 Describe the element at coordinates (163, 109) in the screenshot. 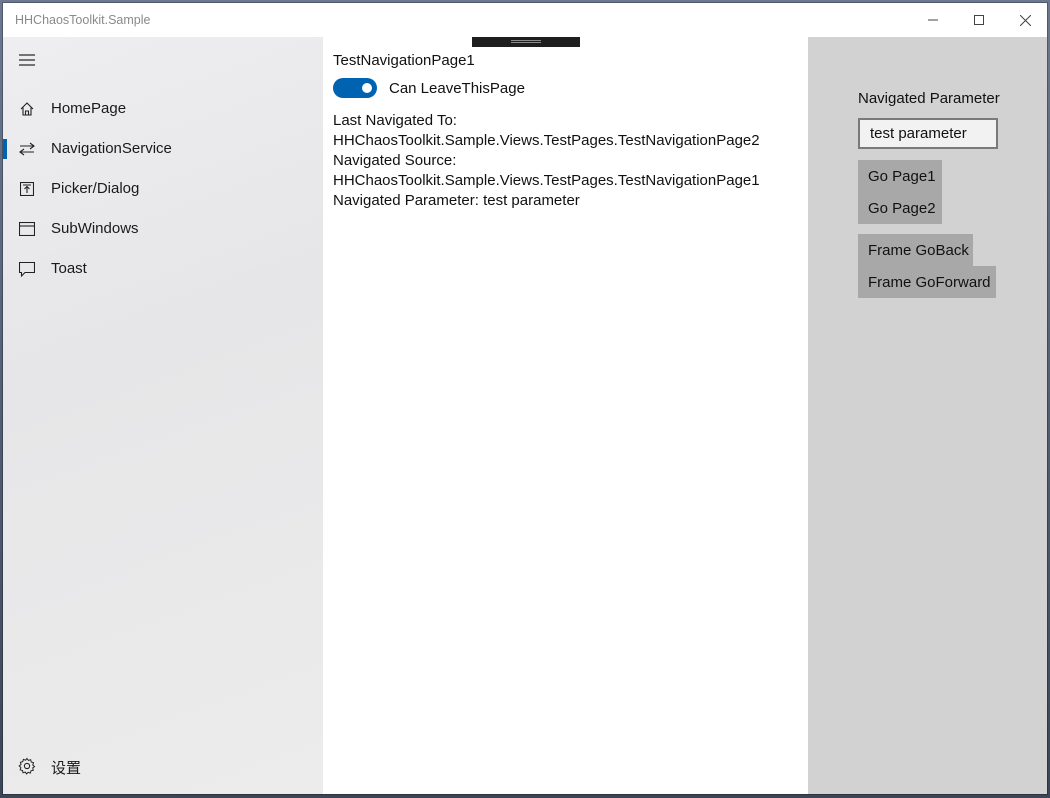

I see `nav-item-homepage: HomePage` at that location.